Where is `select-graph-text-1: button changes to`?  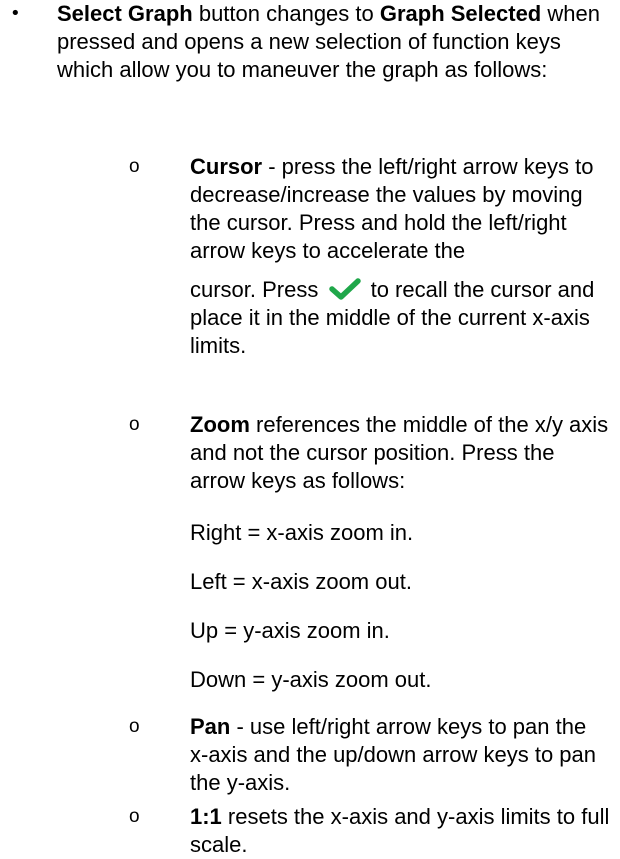
select-graph-text-1: button changes to is located at coordinates (286, 13).